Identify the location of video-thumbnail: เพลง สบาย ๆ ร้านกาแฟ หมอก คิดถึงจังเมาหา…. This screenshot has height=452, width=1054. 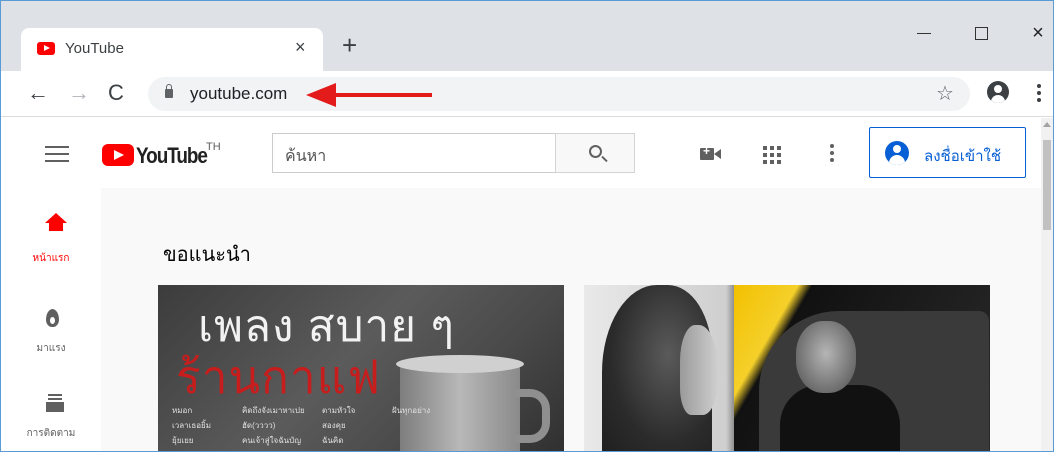
(361, 368).